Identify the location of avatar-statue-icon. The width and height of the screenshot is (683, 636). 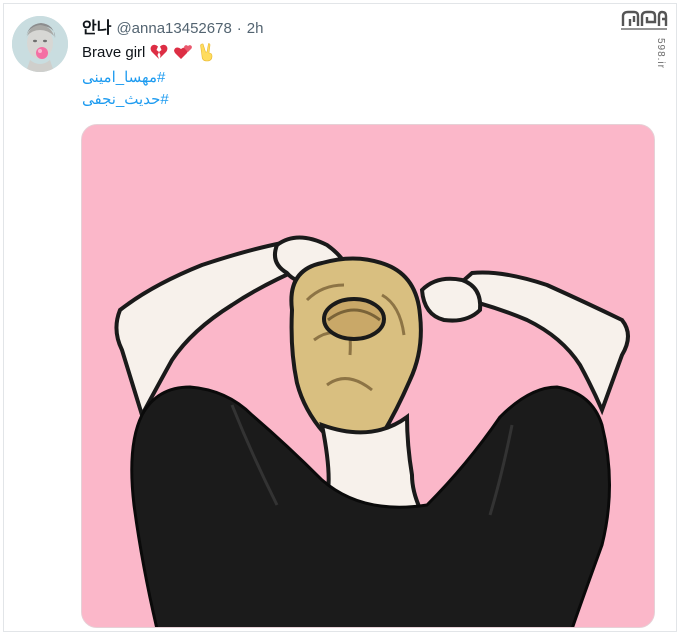
(40, 44).